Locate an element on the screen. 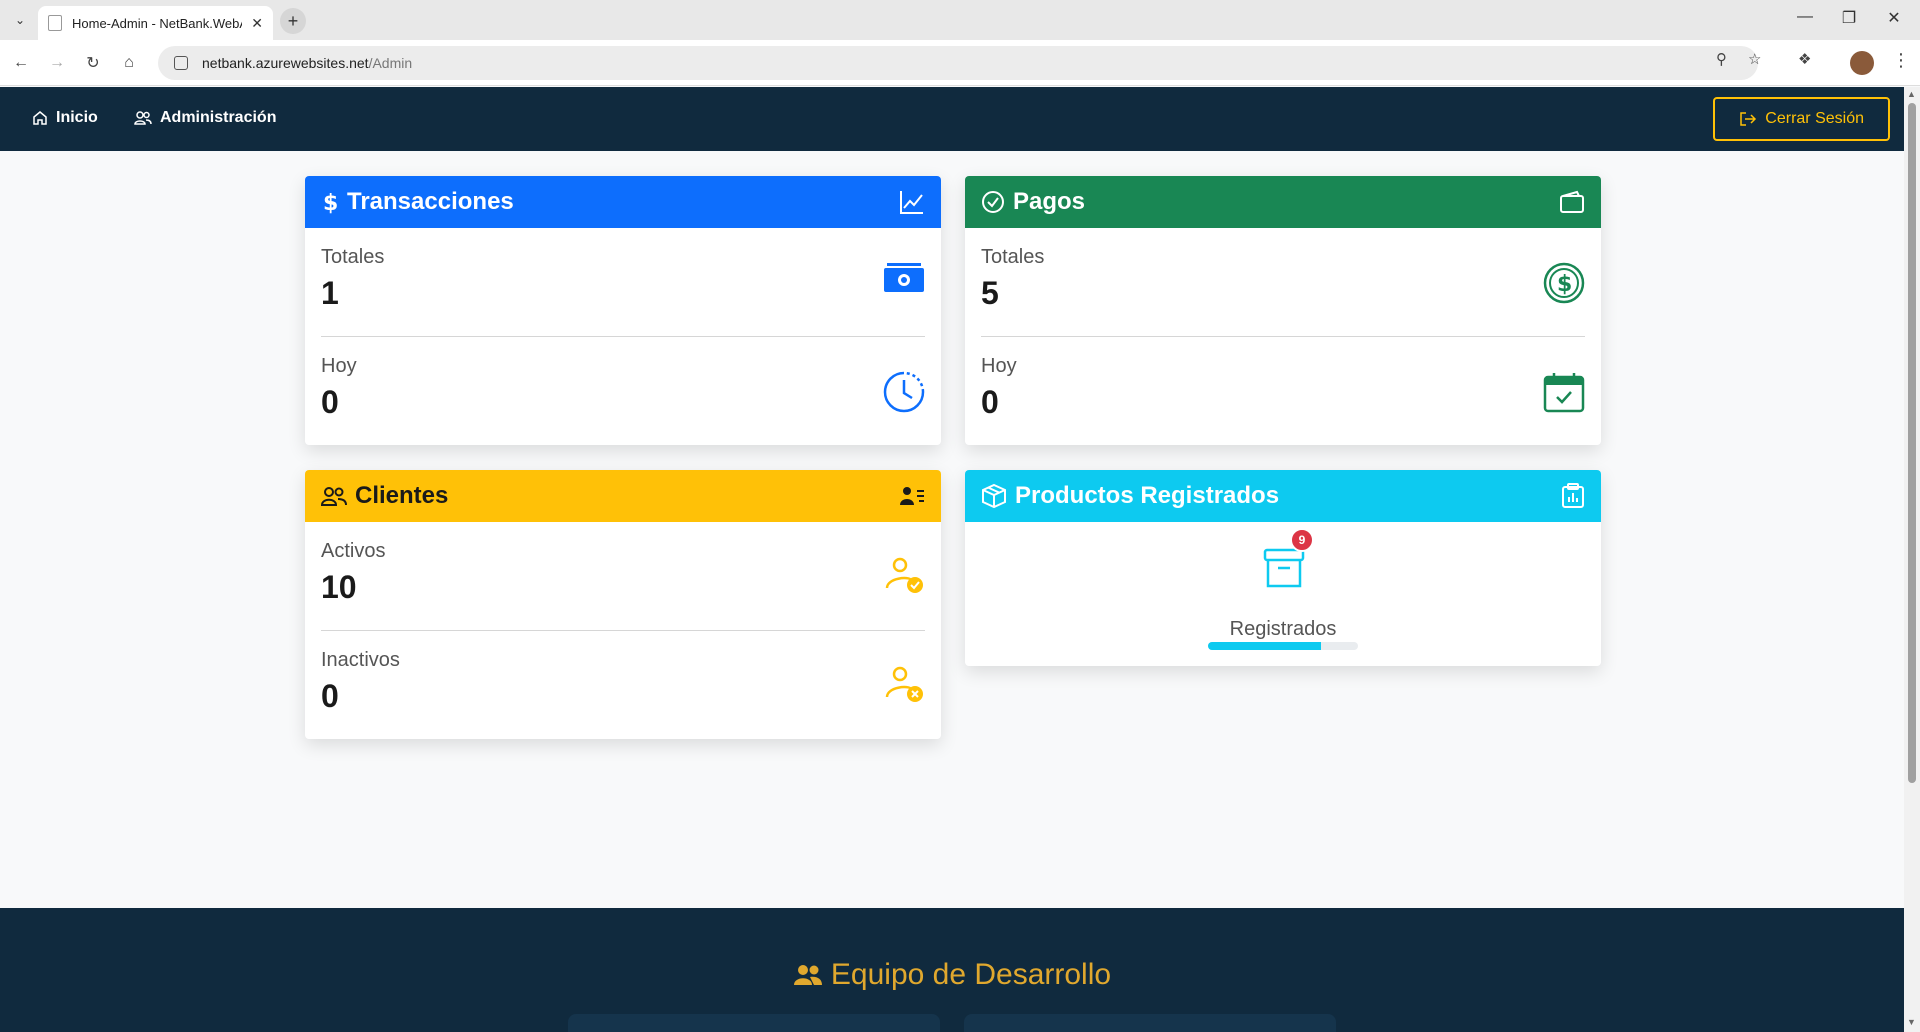  footer: Equipo de Desarrollo is located at coordinates (952, 970).